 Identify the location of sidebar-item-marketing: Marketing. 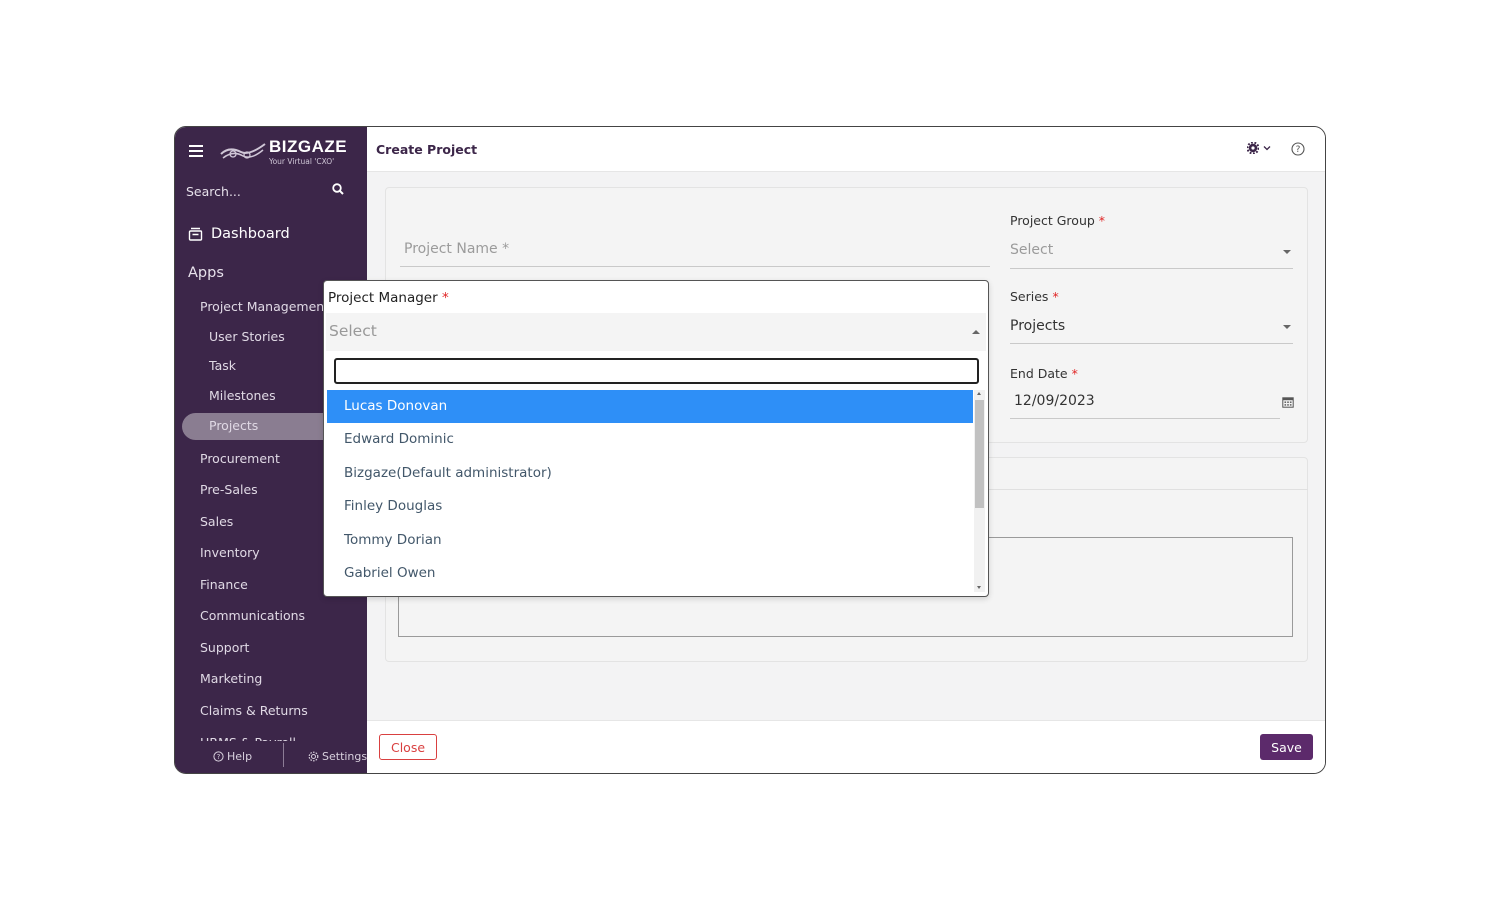
(231, 678).